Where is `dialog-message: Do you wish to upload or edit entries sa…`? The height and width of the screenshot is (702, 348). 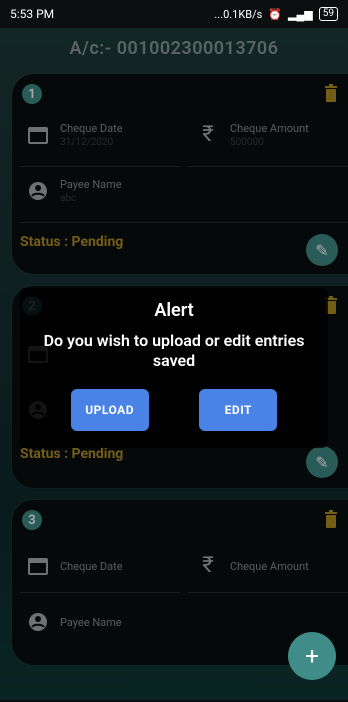 dialog-message: Do you wish to upload or edit entries sa… is located at coordinates (174, 350).